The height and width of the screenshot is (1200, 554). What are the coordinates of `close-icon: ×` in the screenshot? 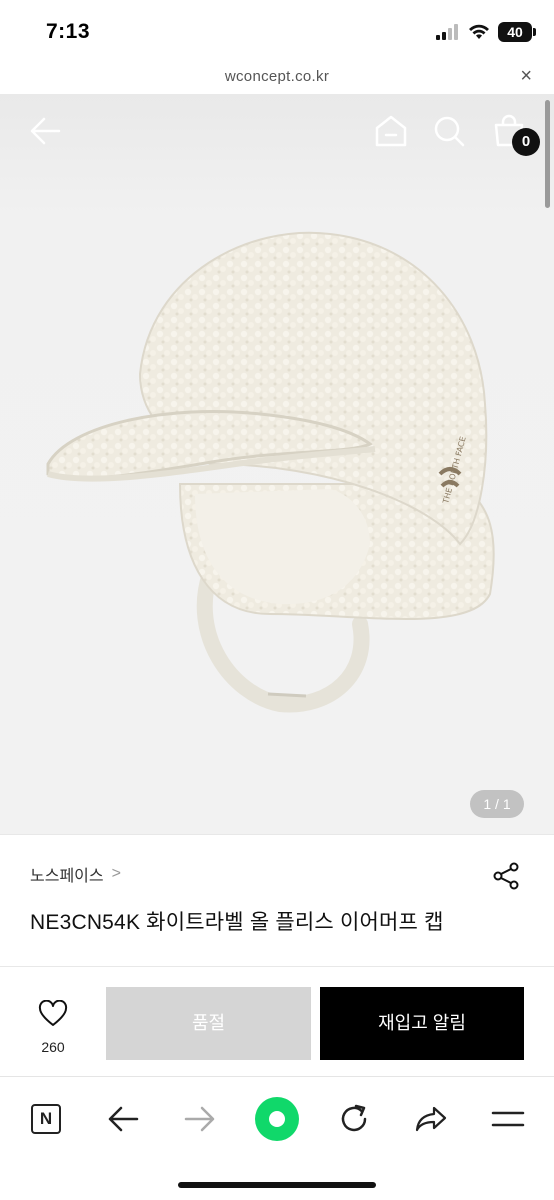 It's located at (526, 76).